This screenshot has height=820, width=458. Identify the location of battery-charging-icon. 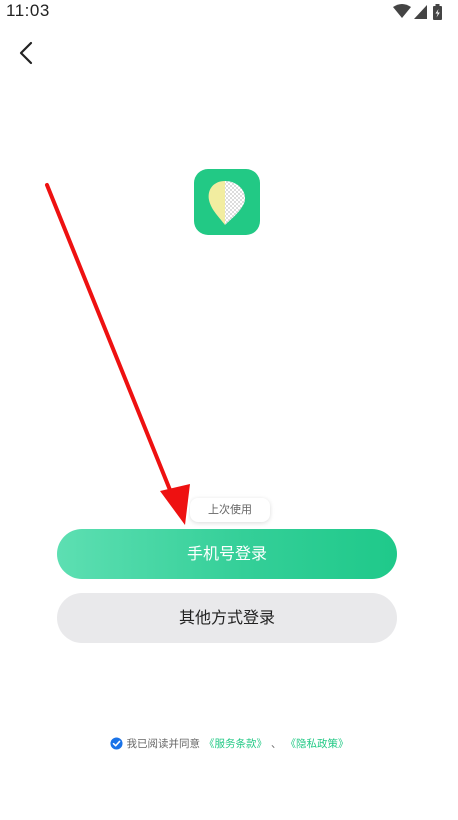
(437, 12).